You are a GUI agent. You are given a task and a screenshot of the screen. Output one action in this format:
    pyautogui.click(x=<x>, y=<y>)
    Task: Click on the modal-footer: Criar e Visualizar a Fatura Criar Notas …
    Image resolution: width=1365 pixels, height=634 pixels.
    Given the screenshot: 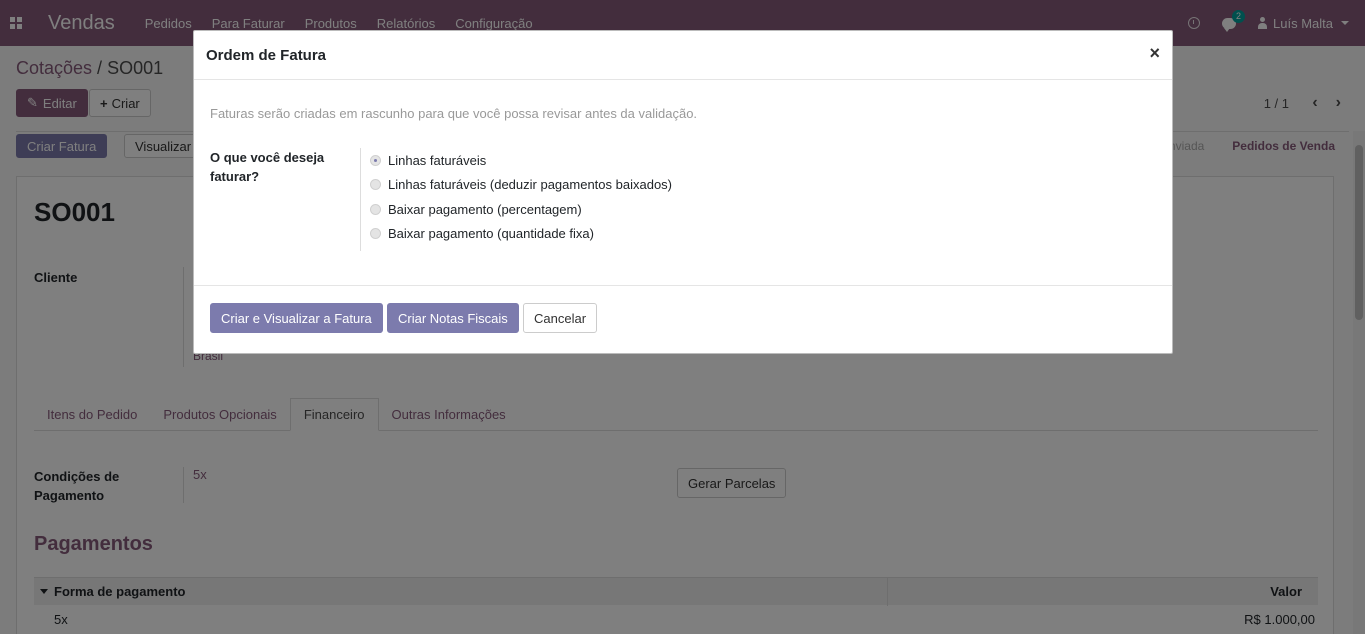 What is the action you would take?
    pyautogui.click(x=683, y=319)
    